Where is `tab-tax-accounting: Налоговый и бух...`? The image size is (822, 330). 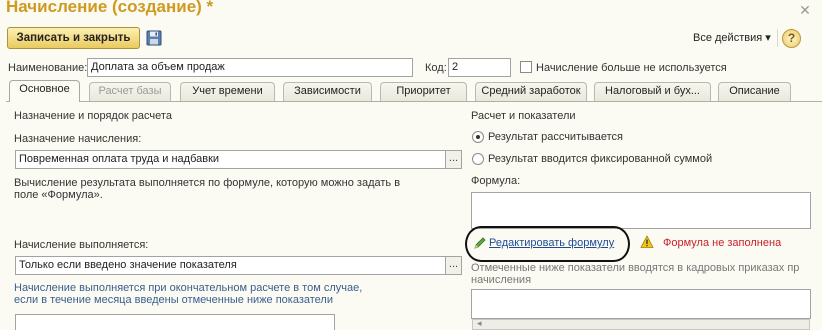
tab-tax-accounting: Налоговый и бух... is located at coordinates (652, 91).